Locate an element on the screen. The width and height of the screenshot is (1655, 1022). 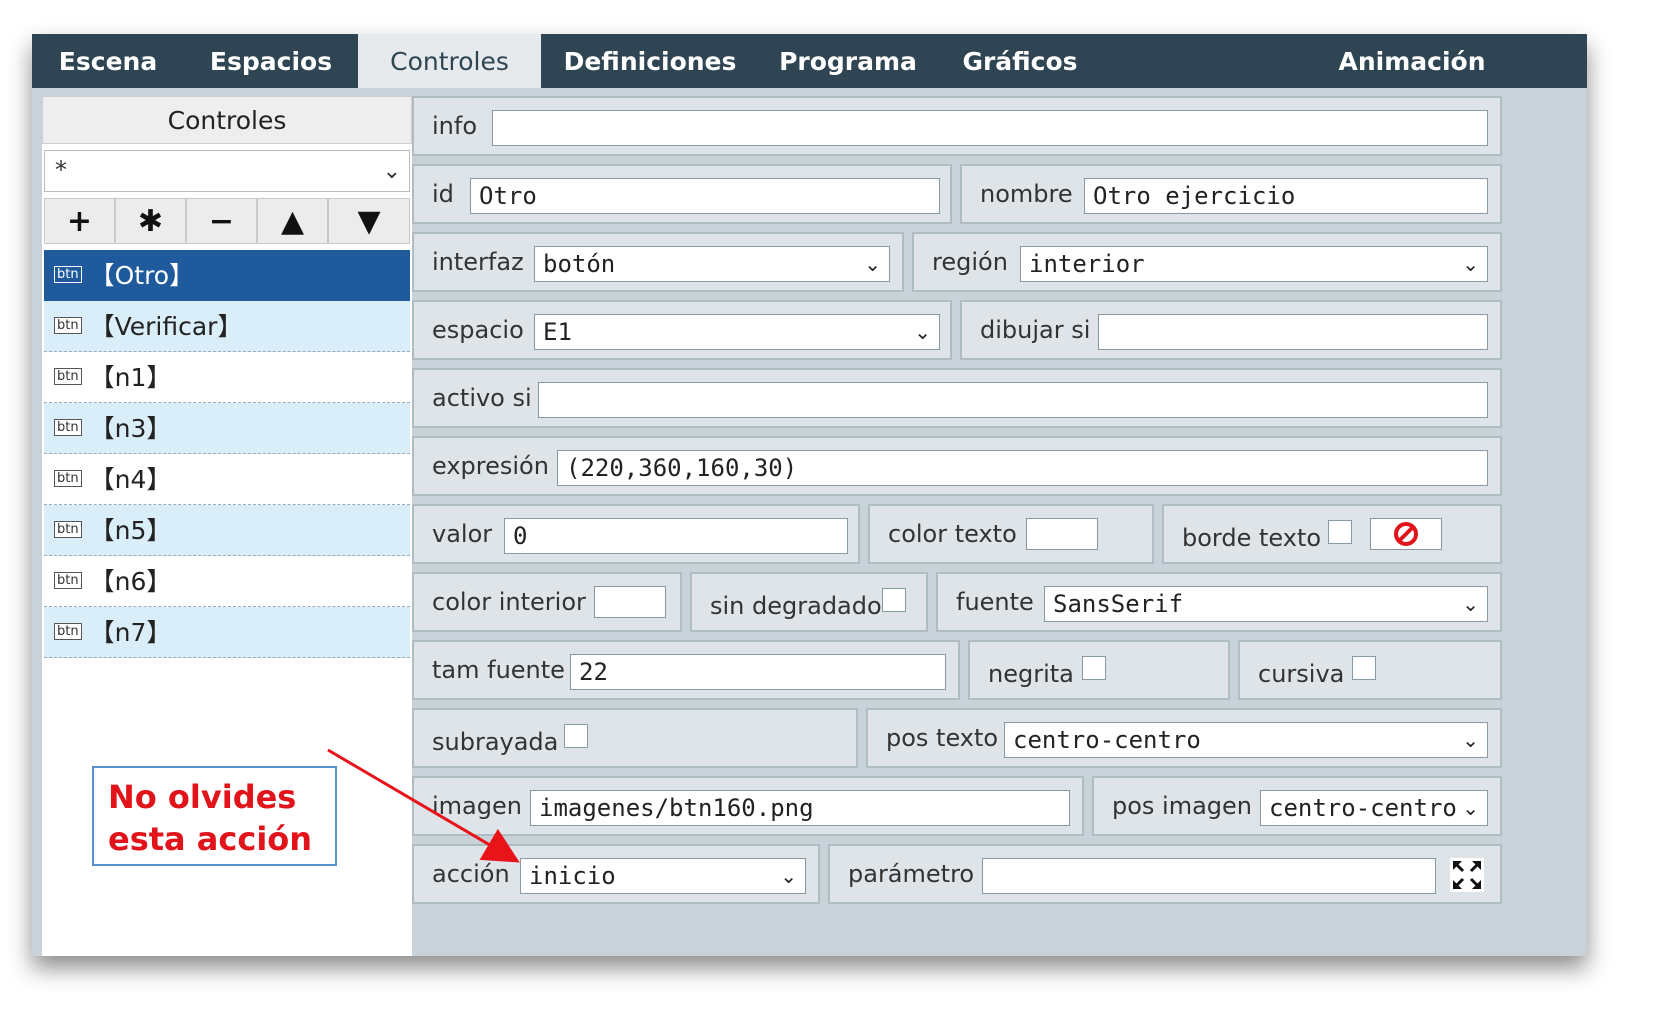
list-item-otro: btn 【Otro】 is located at coordinates (227, 275).